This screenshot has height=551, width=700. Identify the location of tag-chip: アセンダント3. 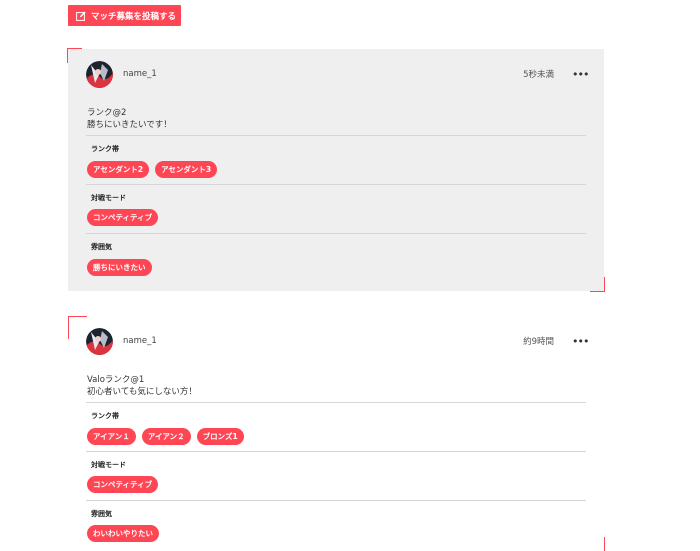
(186, 169).